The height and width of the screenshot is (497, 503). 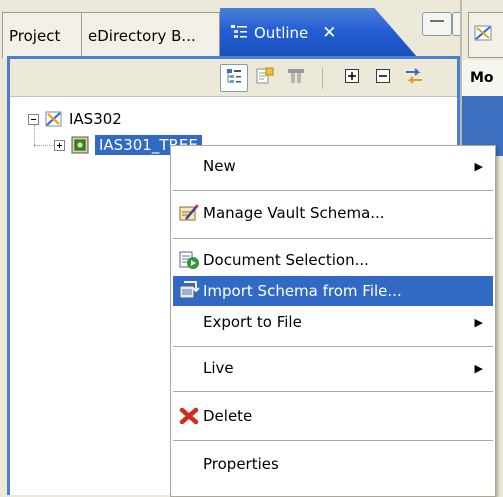 I want to click on collapse-all-icon, so click(x=383, y=78).